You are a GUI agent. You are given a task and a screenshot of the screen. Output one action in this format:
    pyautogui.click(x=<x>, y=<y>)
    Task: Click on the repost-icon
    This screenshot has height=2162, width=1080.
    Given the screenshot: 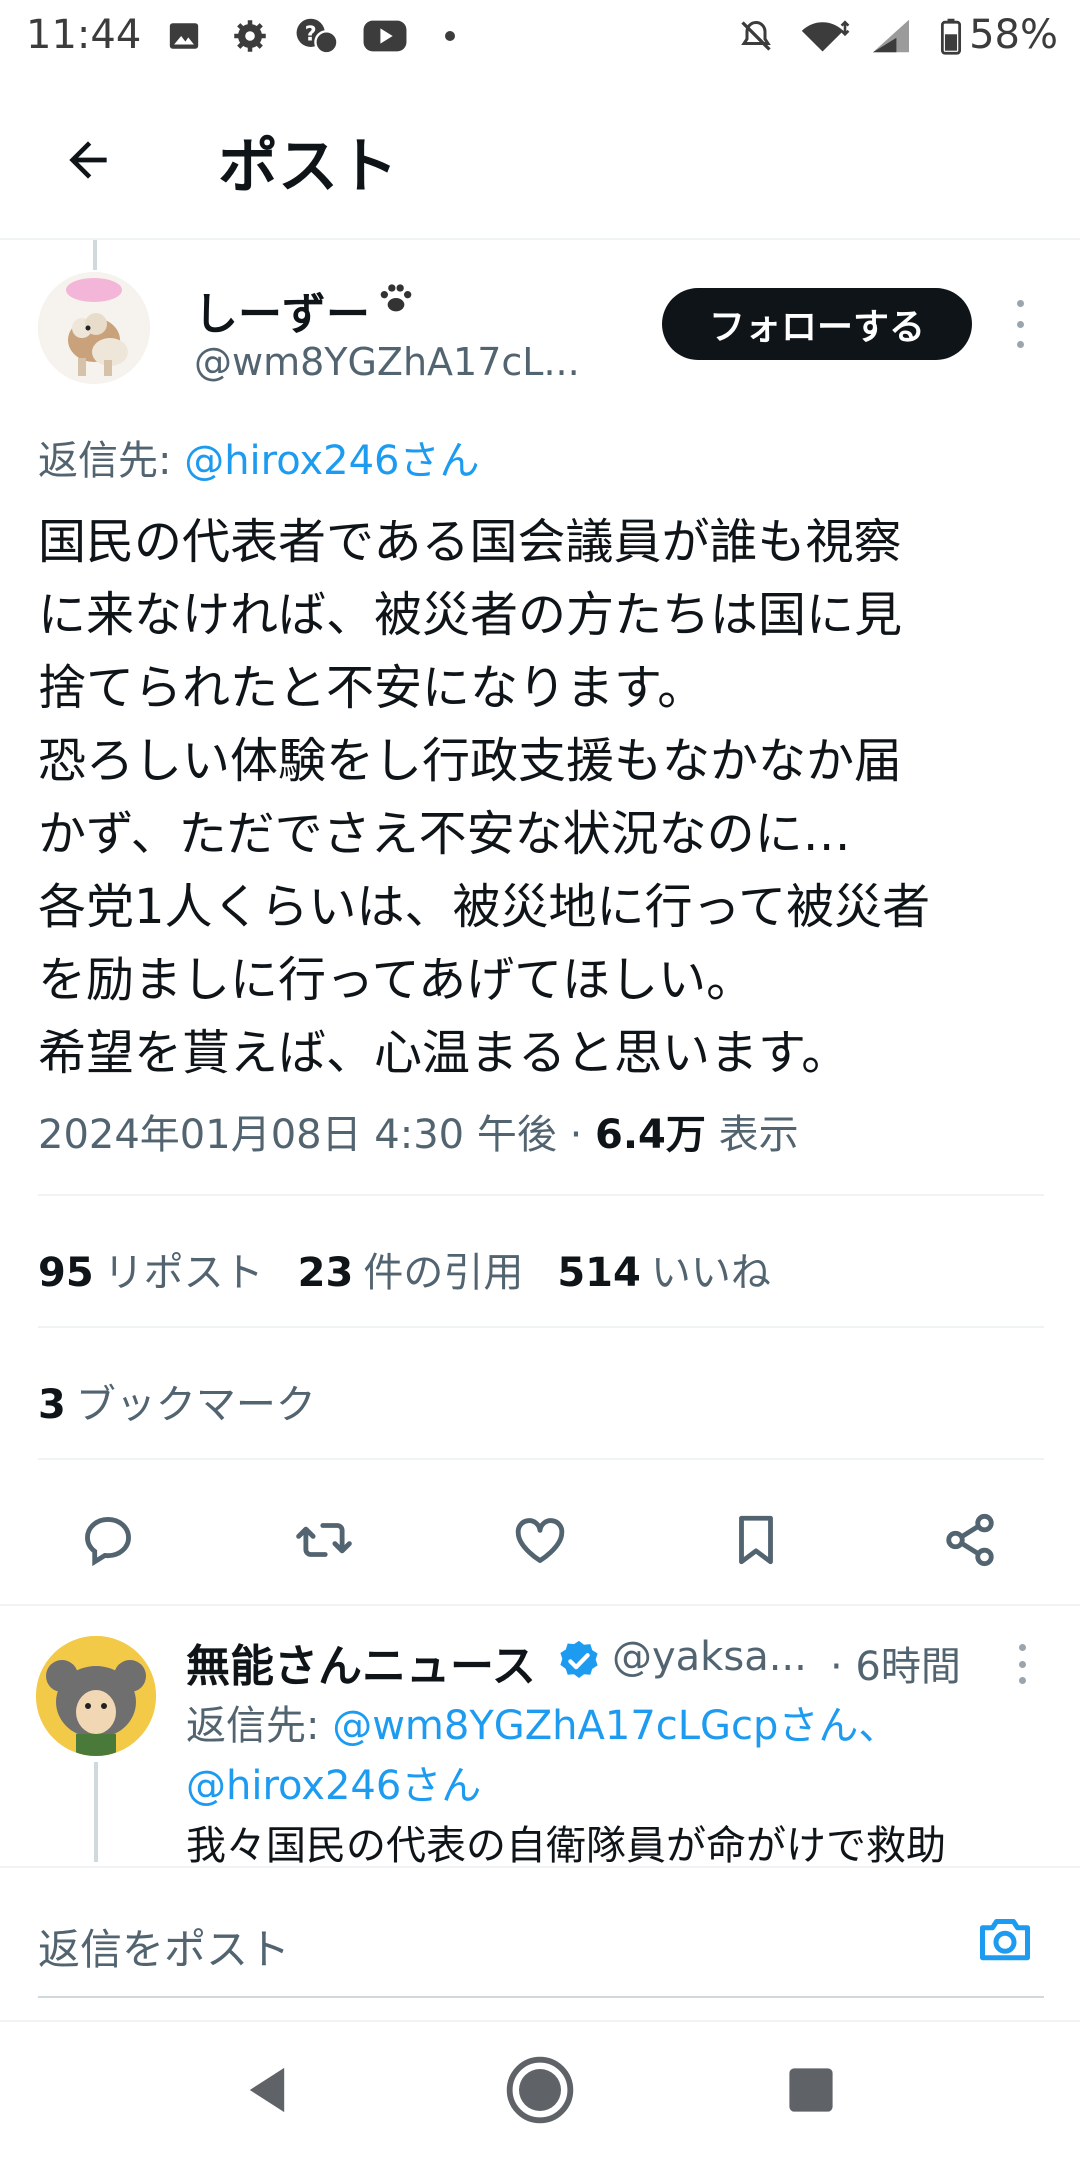 What is the action you would take?
    pyautogui.click(x=324, y=1540)
    